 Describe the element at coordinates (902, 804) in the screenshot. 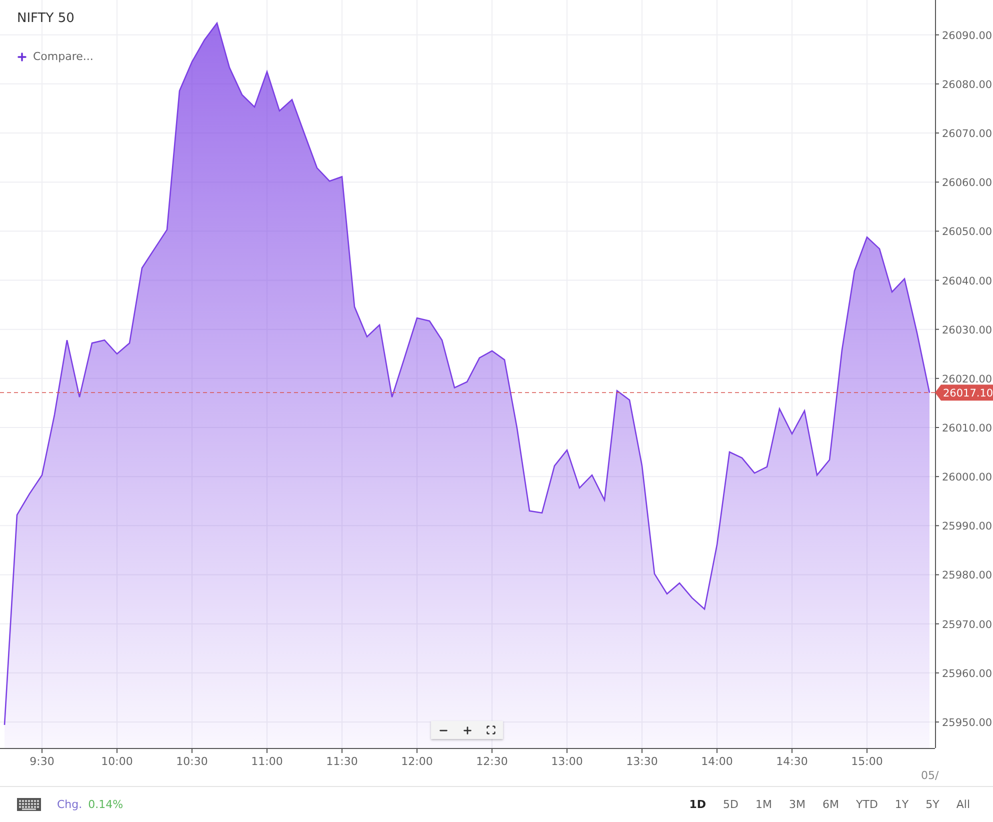

I see `range-button: 1Y` at that location.